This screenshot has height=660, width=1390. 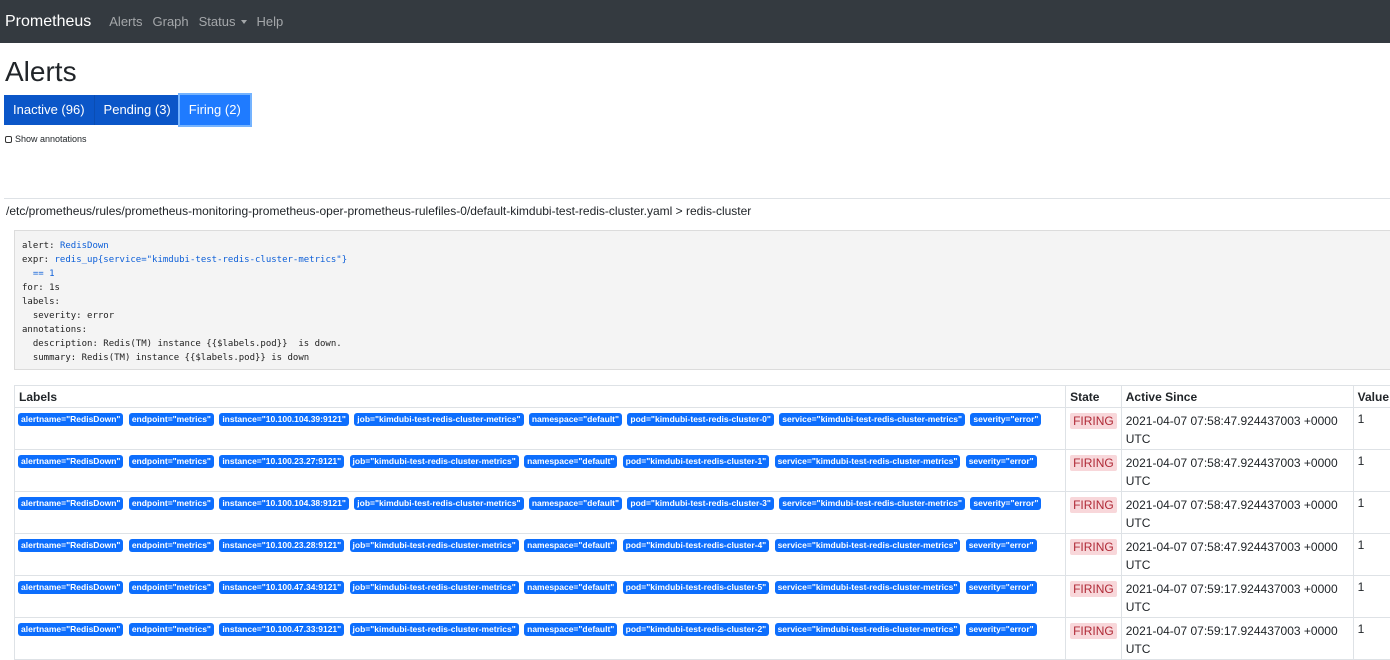 What do you see at coordinates (695, 21) in the screenshot?
I see `top-navbar: Prometheus Alerts Graph Status Help` at bounding box center [695, 21].